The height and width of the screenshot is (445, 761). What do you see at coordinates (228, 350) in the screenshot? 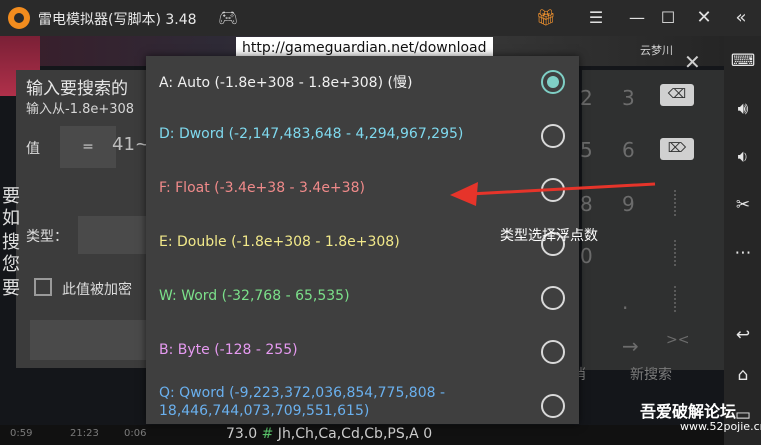
I see `type-option-label: B: Byte (-128 - 255)` at bounding box center [228, 350].